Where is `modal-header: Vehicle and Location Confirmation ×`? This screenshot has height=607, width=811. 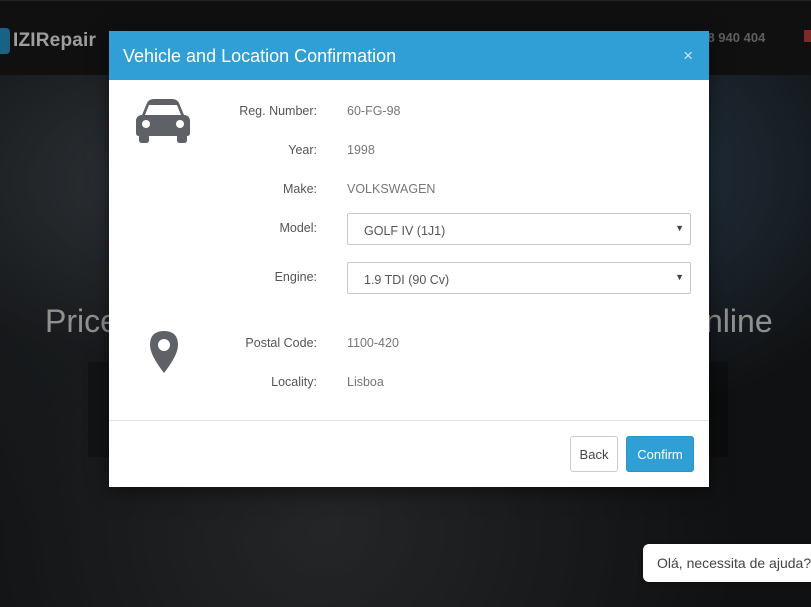
modal-header: Vehicle and Location Confirmation × is located at coordinates (409, 55).